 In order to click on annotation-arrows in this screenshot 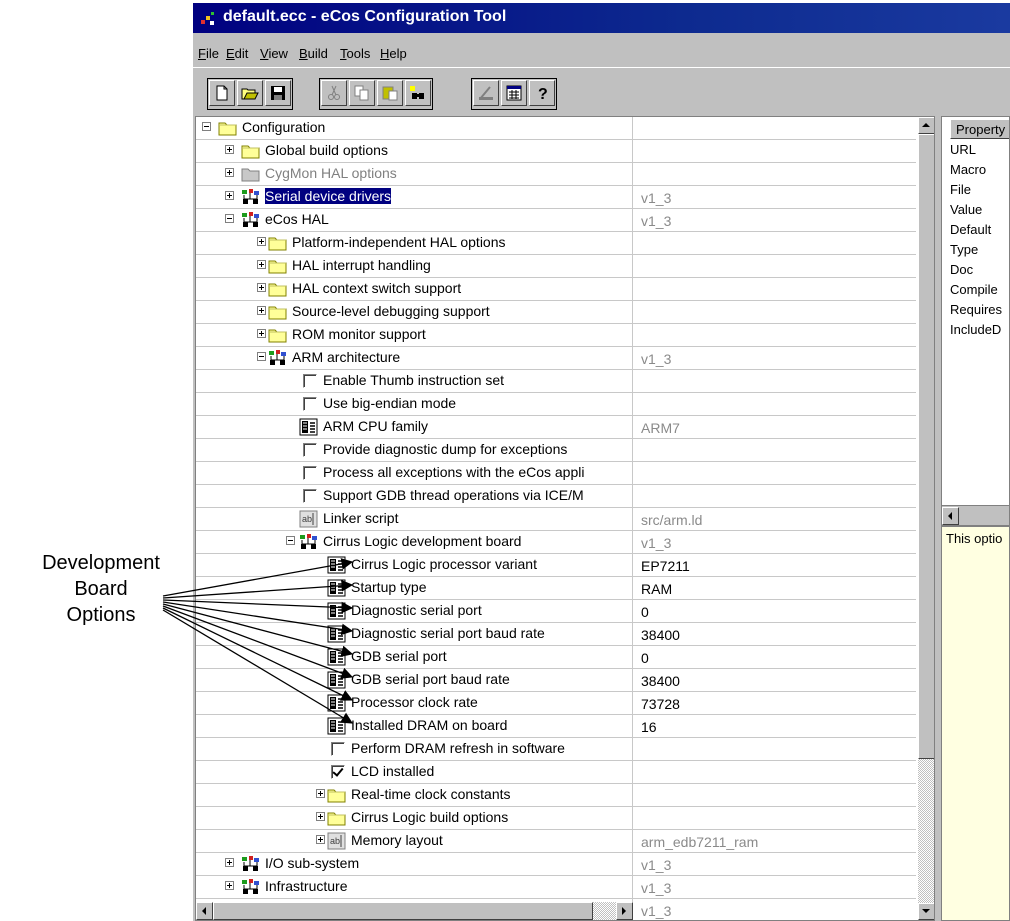, I will do `click(258, 641)`.